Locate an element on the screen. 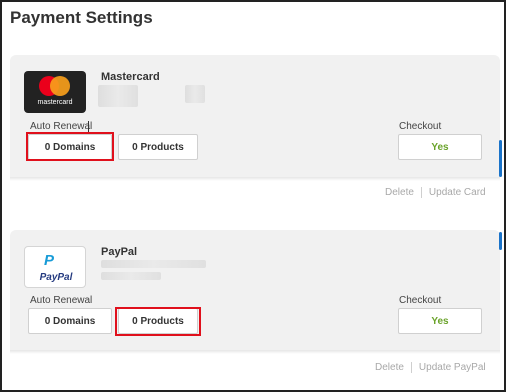  paypal-mark-icon: P is located at coordinates (49, 260).